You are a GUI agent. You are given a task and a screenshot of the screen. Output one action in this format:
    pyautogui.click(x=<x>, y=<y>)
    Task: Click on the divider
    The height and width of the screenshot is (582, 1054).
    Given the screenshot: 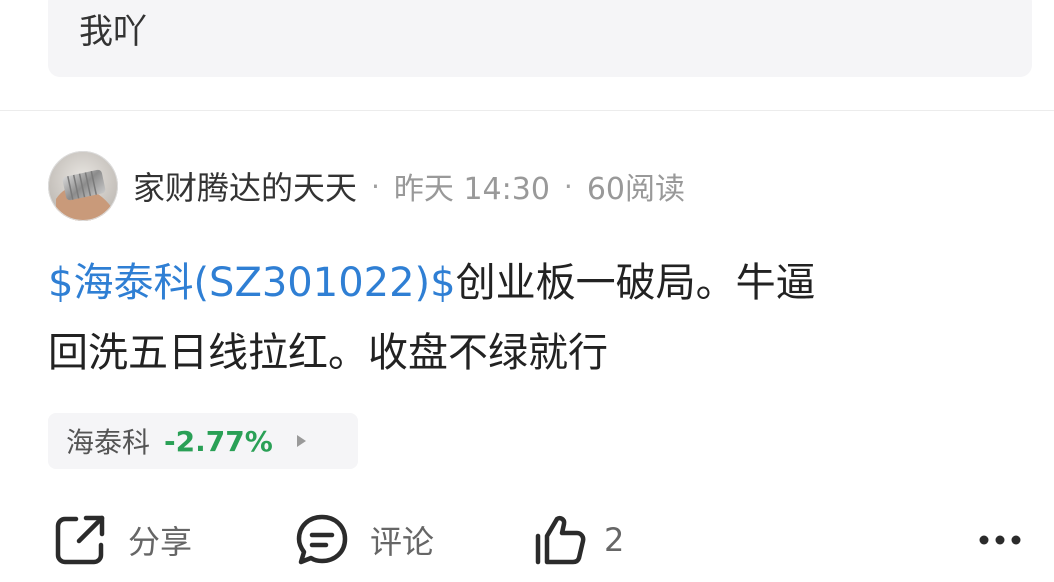 What is the action you would take?
    pyautogui.click(x=527, y=110)
    